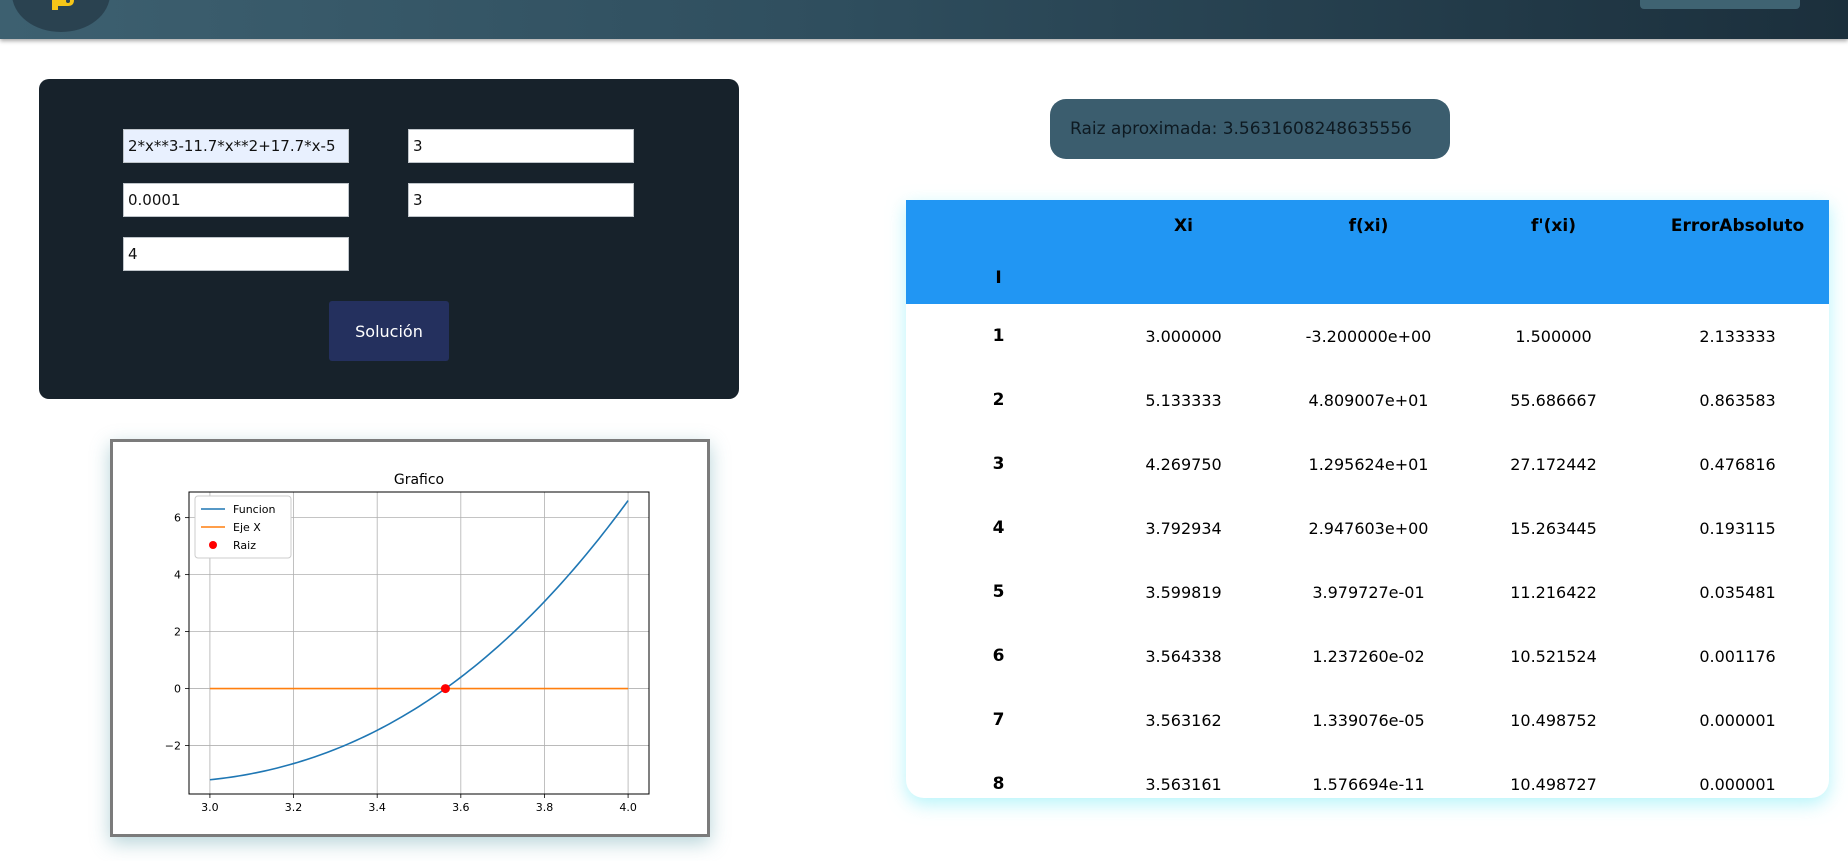 Image resolution: width=1848 pixels, height=861 pixels. Describe the element at coordinates (545, 807) in the screenshot. I see `x-tick-label: 3.8` at that location.